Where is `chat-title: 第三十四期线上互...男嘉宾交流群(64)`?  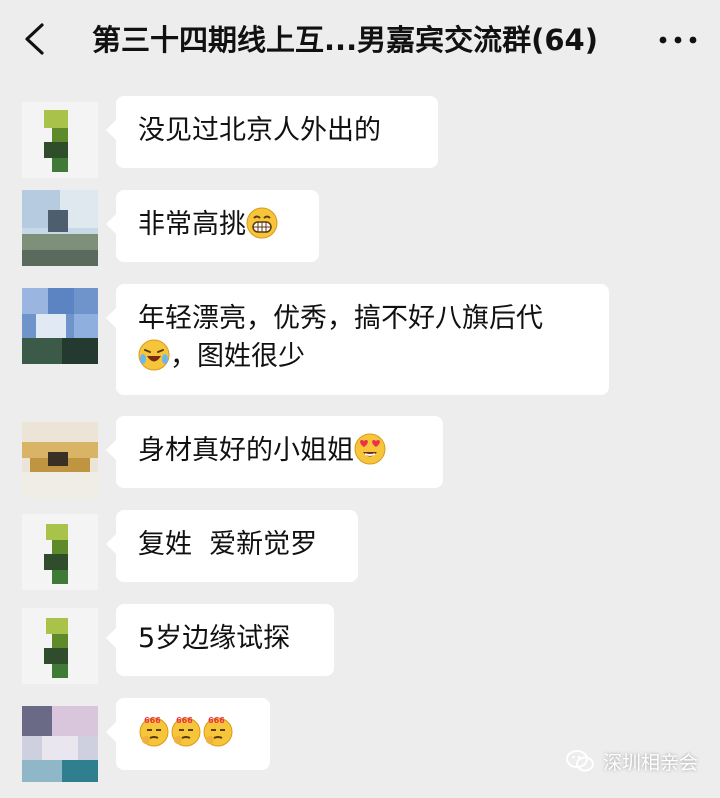 chat-title: 第三十四期线上互...男嘉宾交流群(64) is located at coordinates (345, 40).